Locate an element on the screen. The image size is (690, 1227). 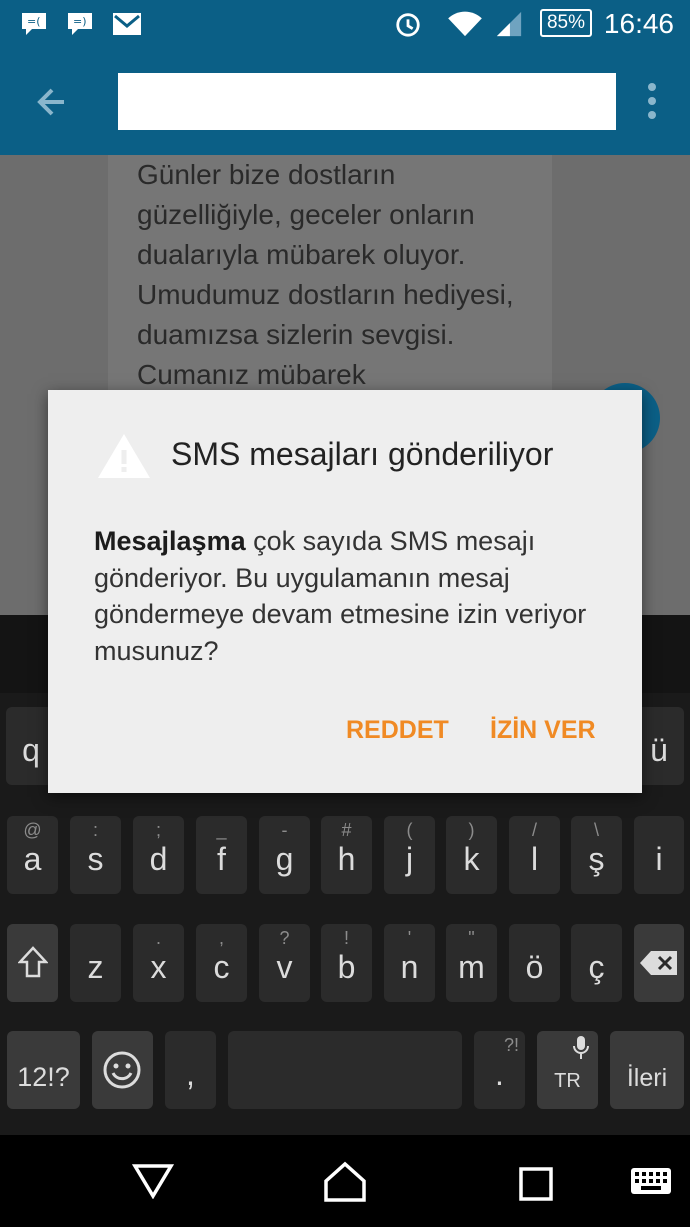
warning-icon is located at coordinates (124, 456).